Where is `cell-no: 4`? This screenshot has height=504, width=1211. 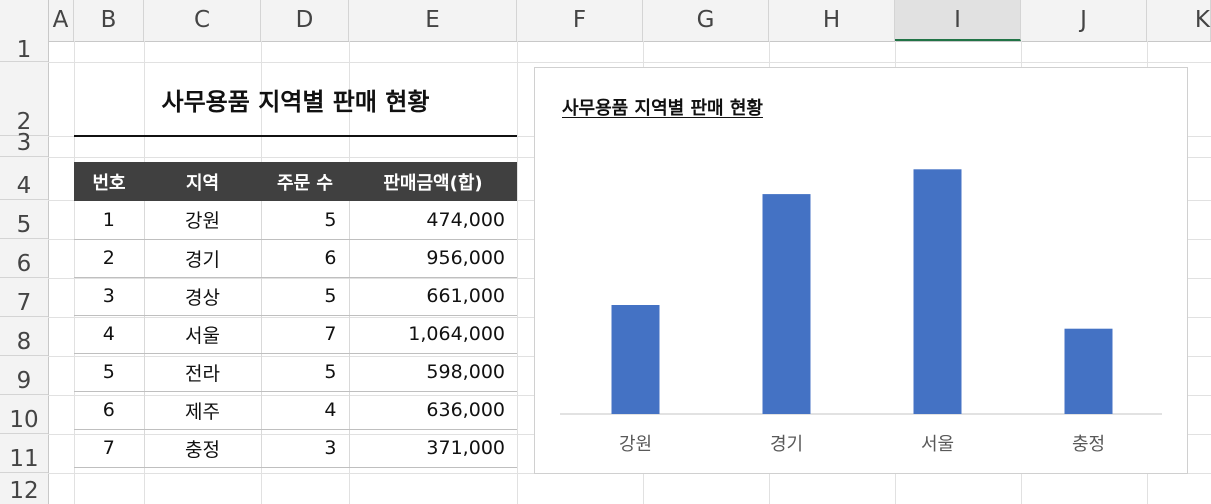 cell-no: 4 is located at coordinates (109, 334).